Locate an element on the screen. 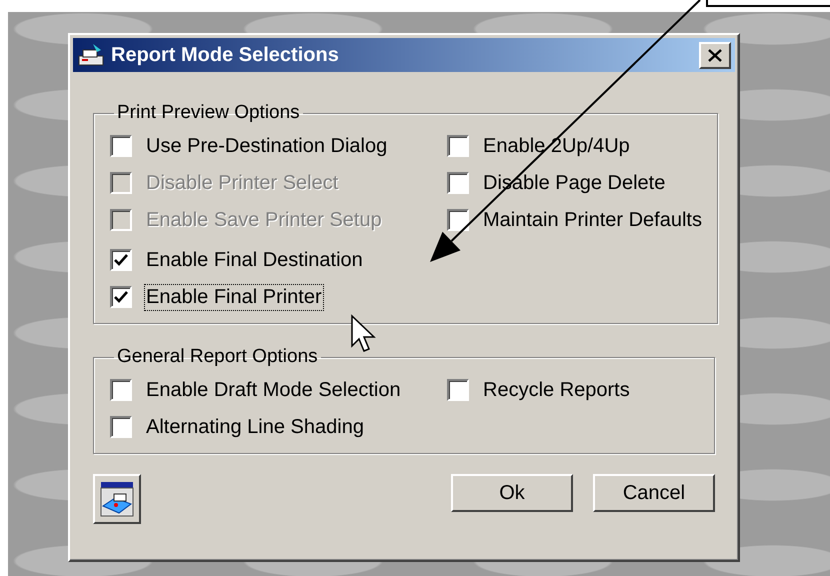  checkbox-label: Use Pre-Destination Dialog is located at coordinates (266, 146).